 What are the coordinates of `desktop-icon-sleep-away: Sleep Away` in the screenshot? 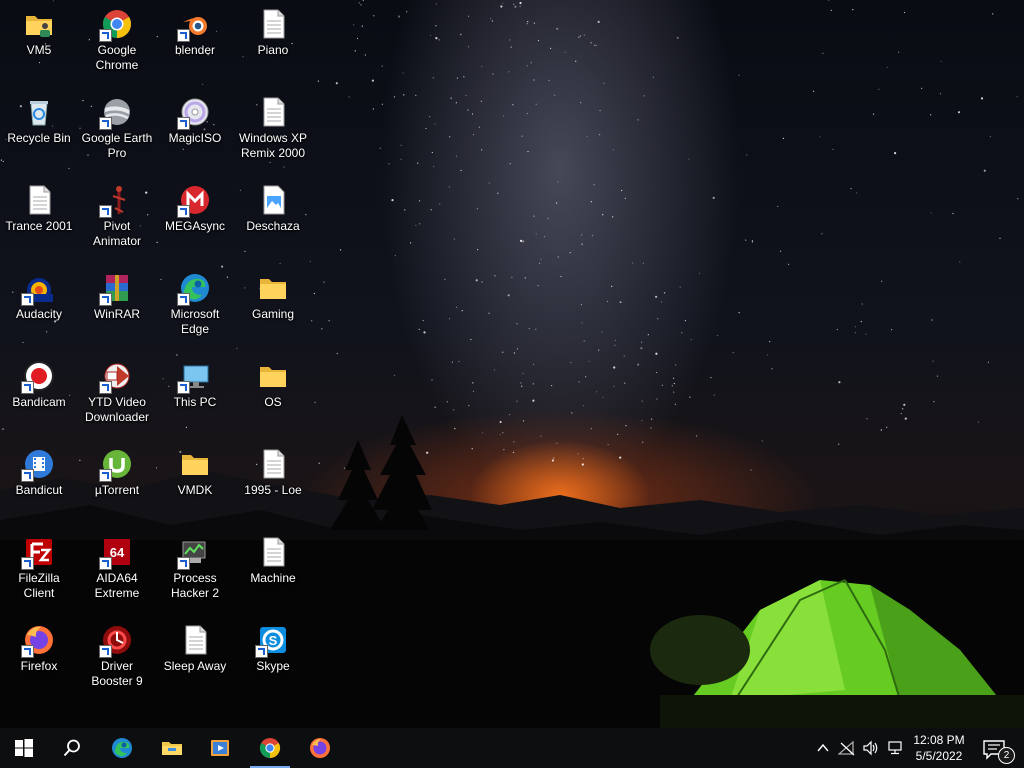 It's located at (195, 647).